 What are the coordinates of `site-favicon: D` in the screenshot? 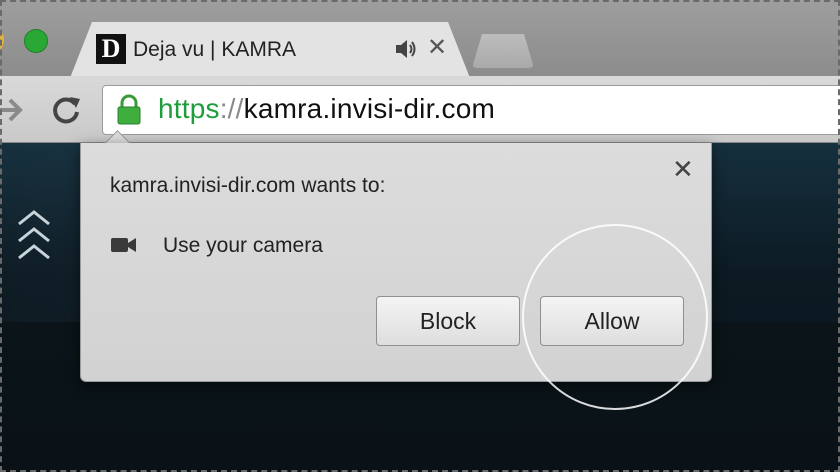 It's located at (111, 49).